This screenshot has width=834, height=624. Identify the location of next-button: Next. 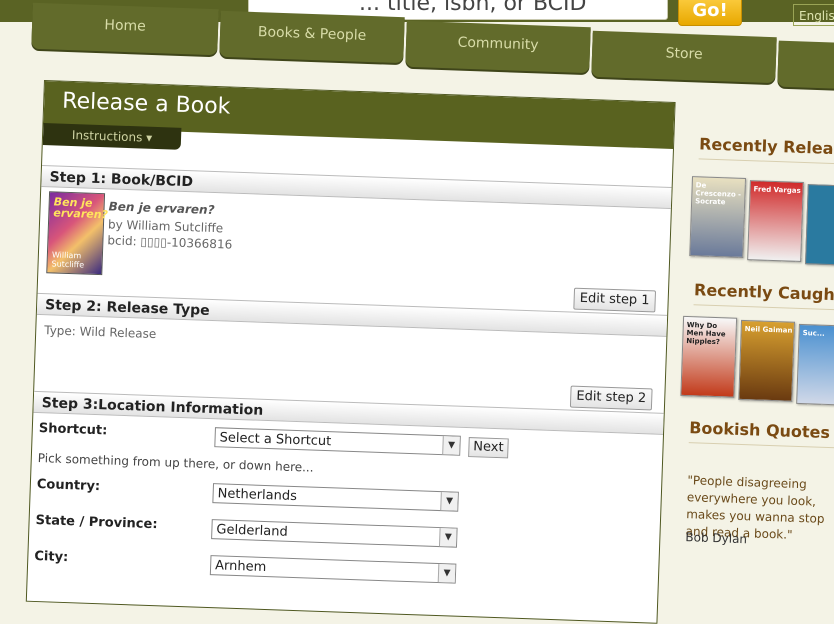
(488, 448).